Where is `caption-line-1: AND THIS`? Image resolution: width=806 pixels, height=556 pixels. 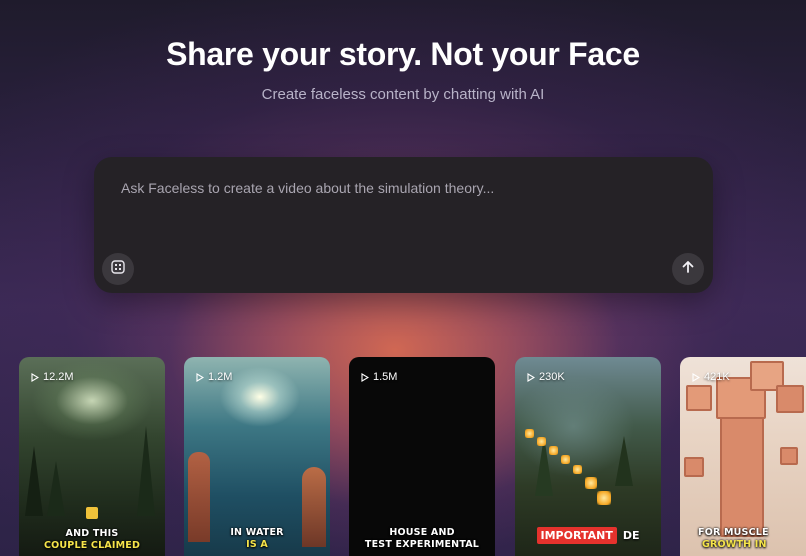 caption-line-1: AND THIS is located at coordinates (92, 533).